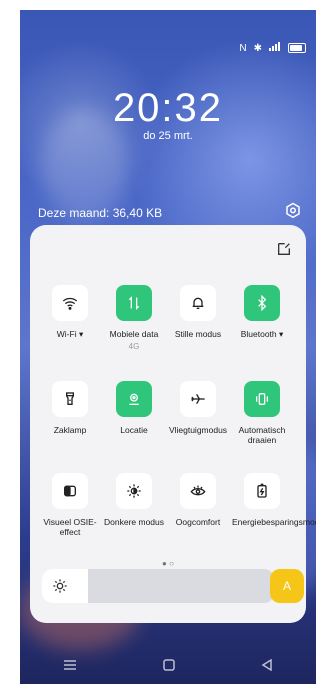 The height and width of the screenshot is (684, 336). I want to click on tile-label: Oogcomfort, so click(198, 522).